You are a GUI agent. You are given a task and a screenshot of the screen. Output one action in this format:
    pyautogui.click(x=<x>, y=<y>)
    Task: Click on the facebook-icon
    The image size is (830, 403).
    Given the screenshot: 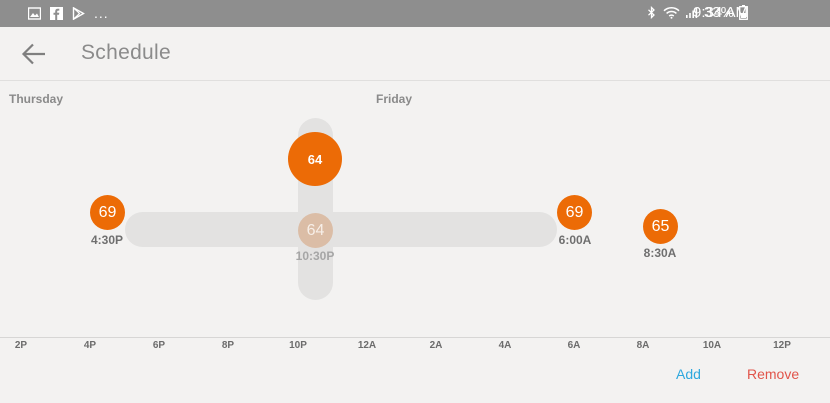 What is the action you would take?
    pyautogui.click(x=56, y=13)
    